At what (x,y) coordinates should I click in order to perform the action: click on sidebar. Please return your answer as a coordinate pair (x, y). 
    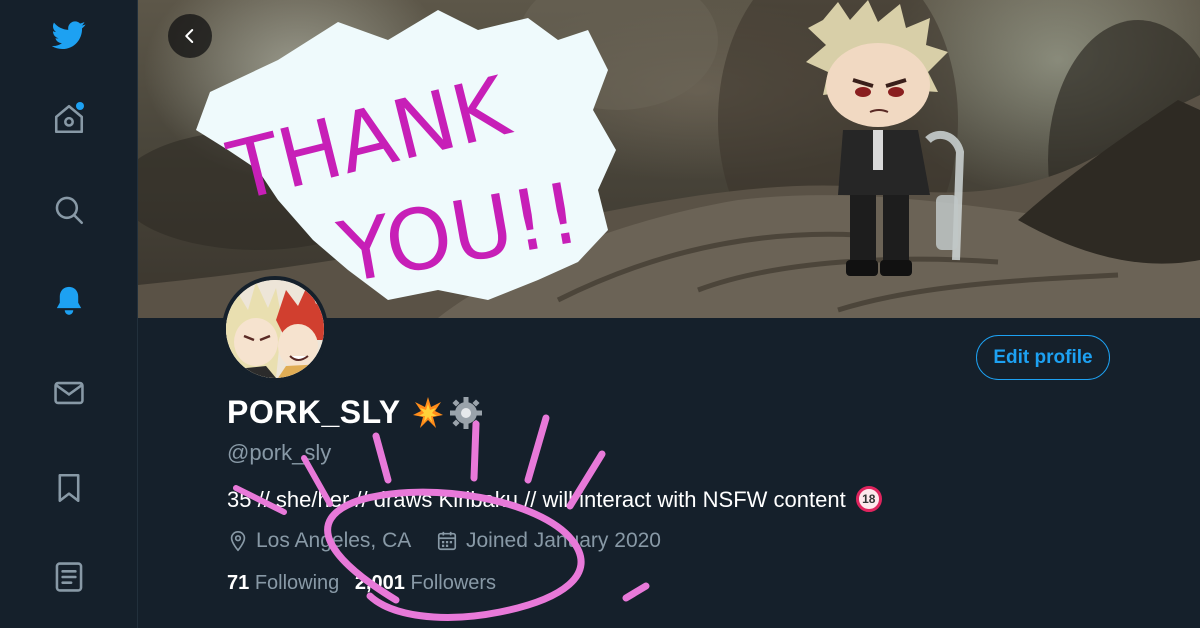
    Looking at the image, I should click on (69, 314).